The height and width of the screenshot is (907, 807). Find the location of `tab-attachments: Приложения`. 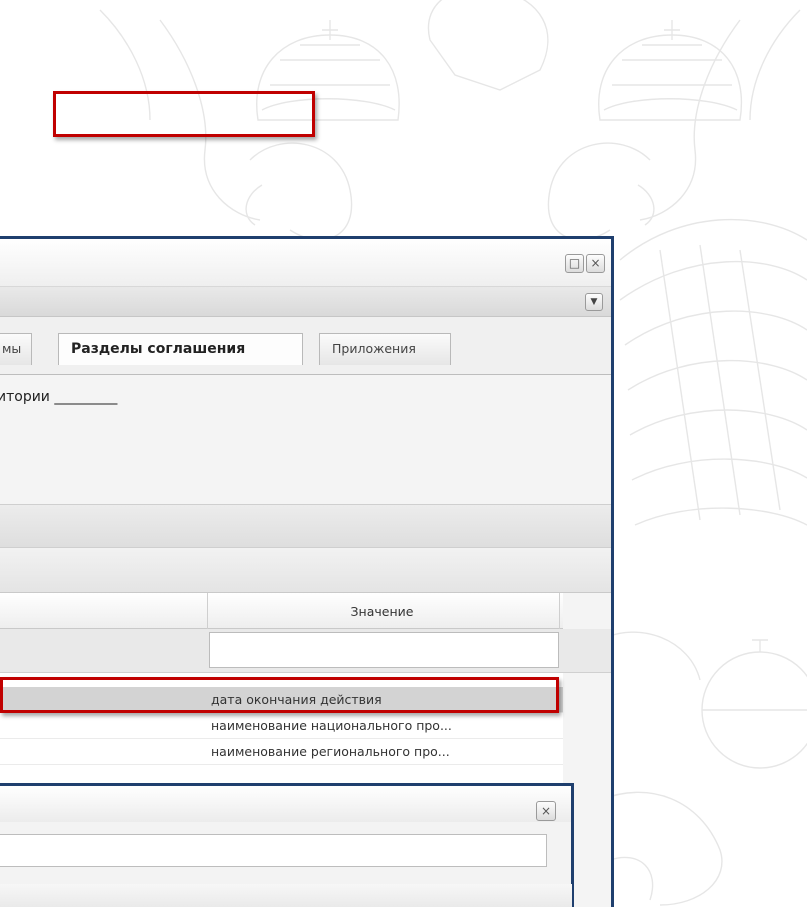

tab-attachments: Приложения is located at coordinates (385, 349).